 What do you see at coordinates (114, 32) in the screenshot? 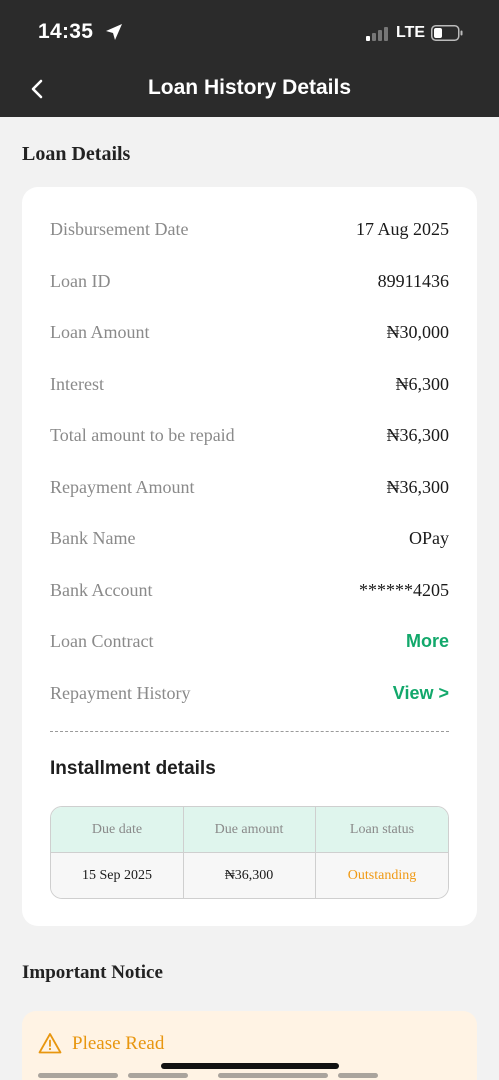
I see `location-arrow-icon` at bounding box center [114, 32].